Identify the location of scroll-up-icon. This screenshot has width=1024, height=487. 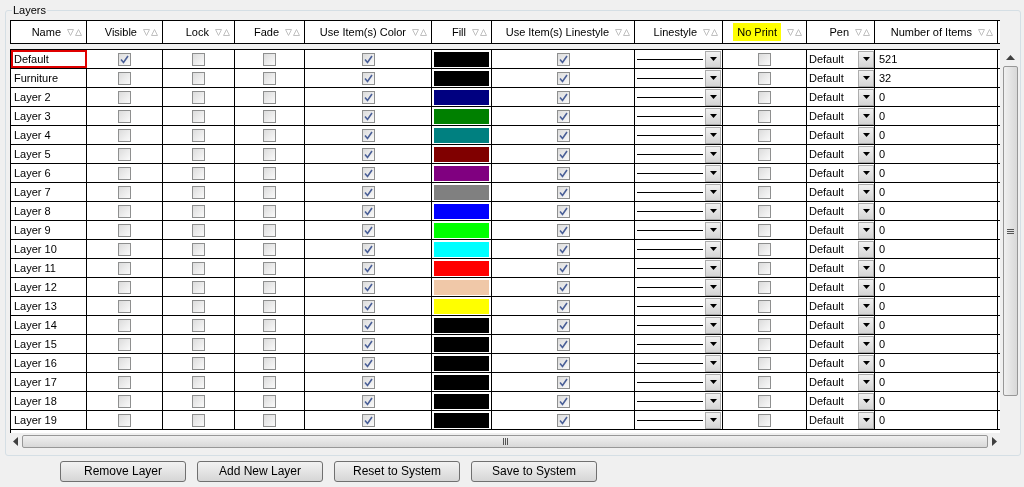
(1010, 57).